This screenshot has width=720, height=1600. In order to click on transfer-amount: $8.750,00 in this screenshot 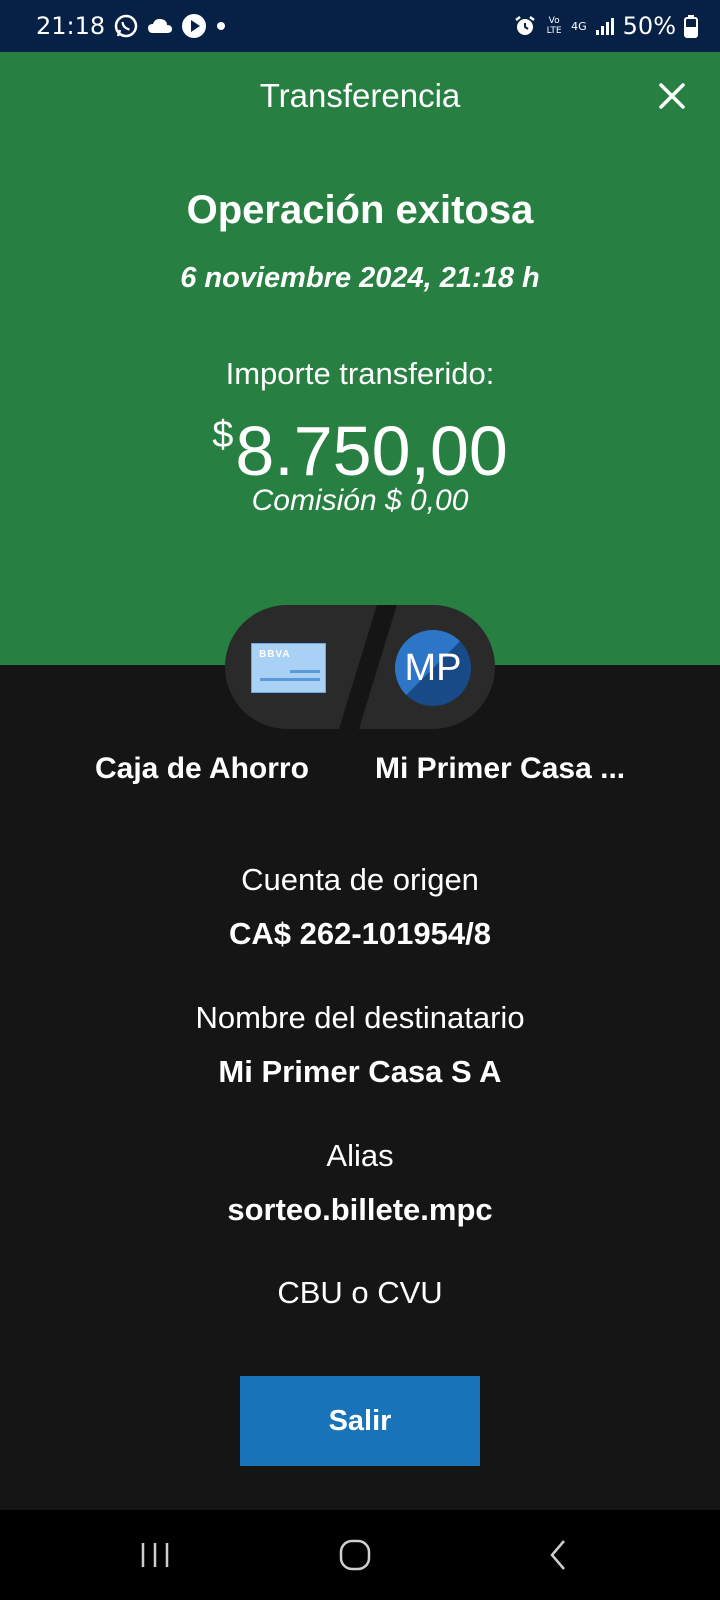, I will do `click(360, 443)`.